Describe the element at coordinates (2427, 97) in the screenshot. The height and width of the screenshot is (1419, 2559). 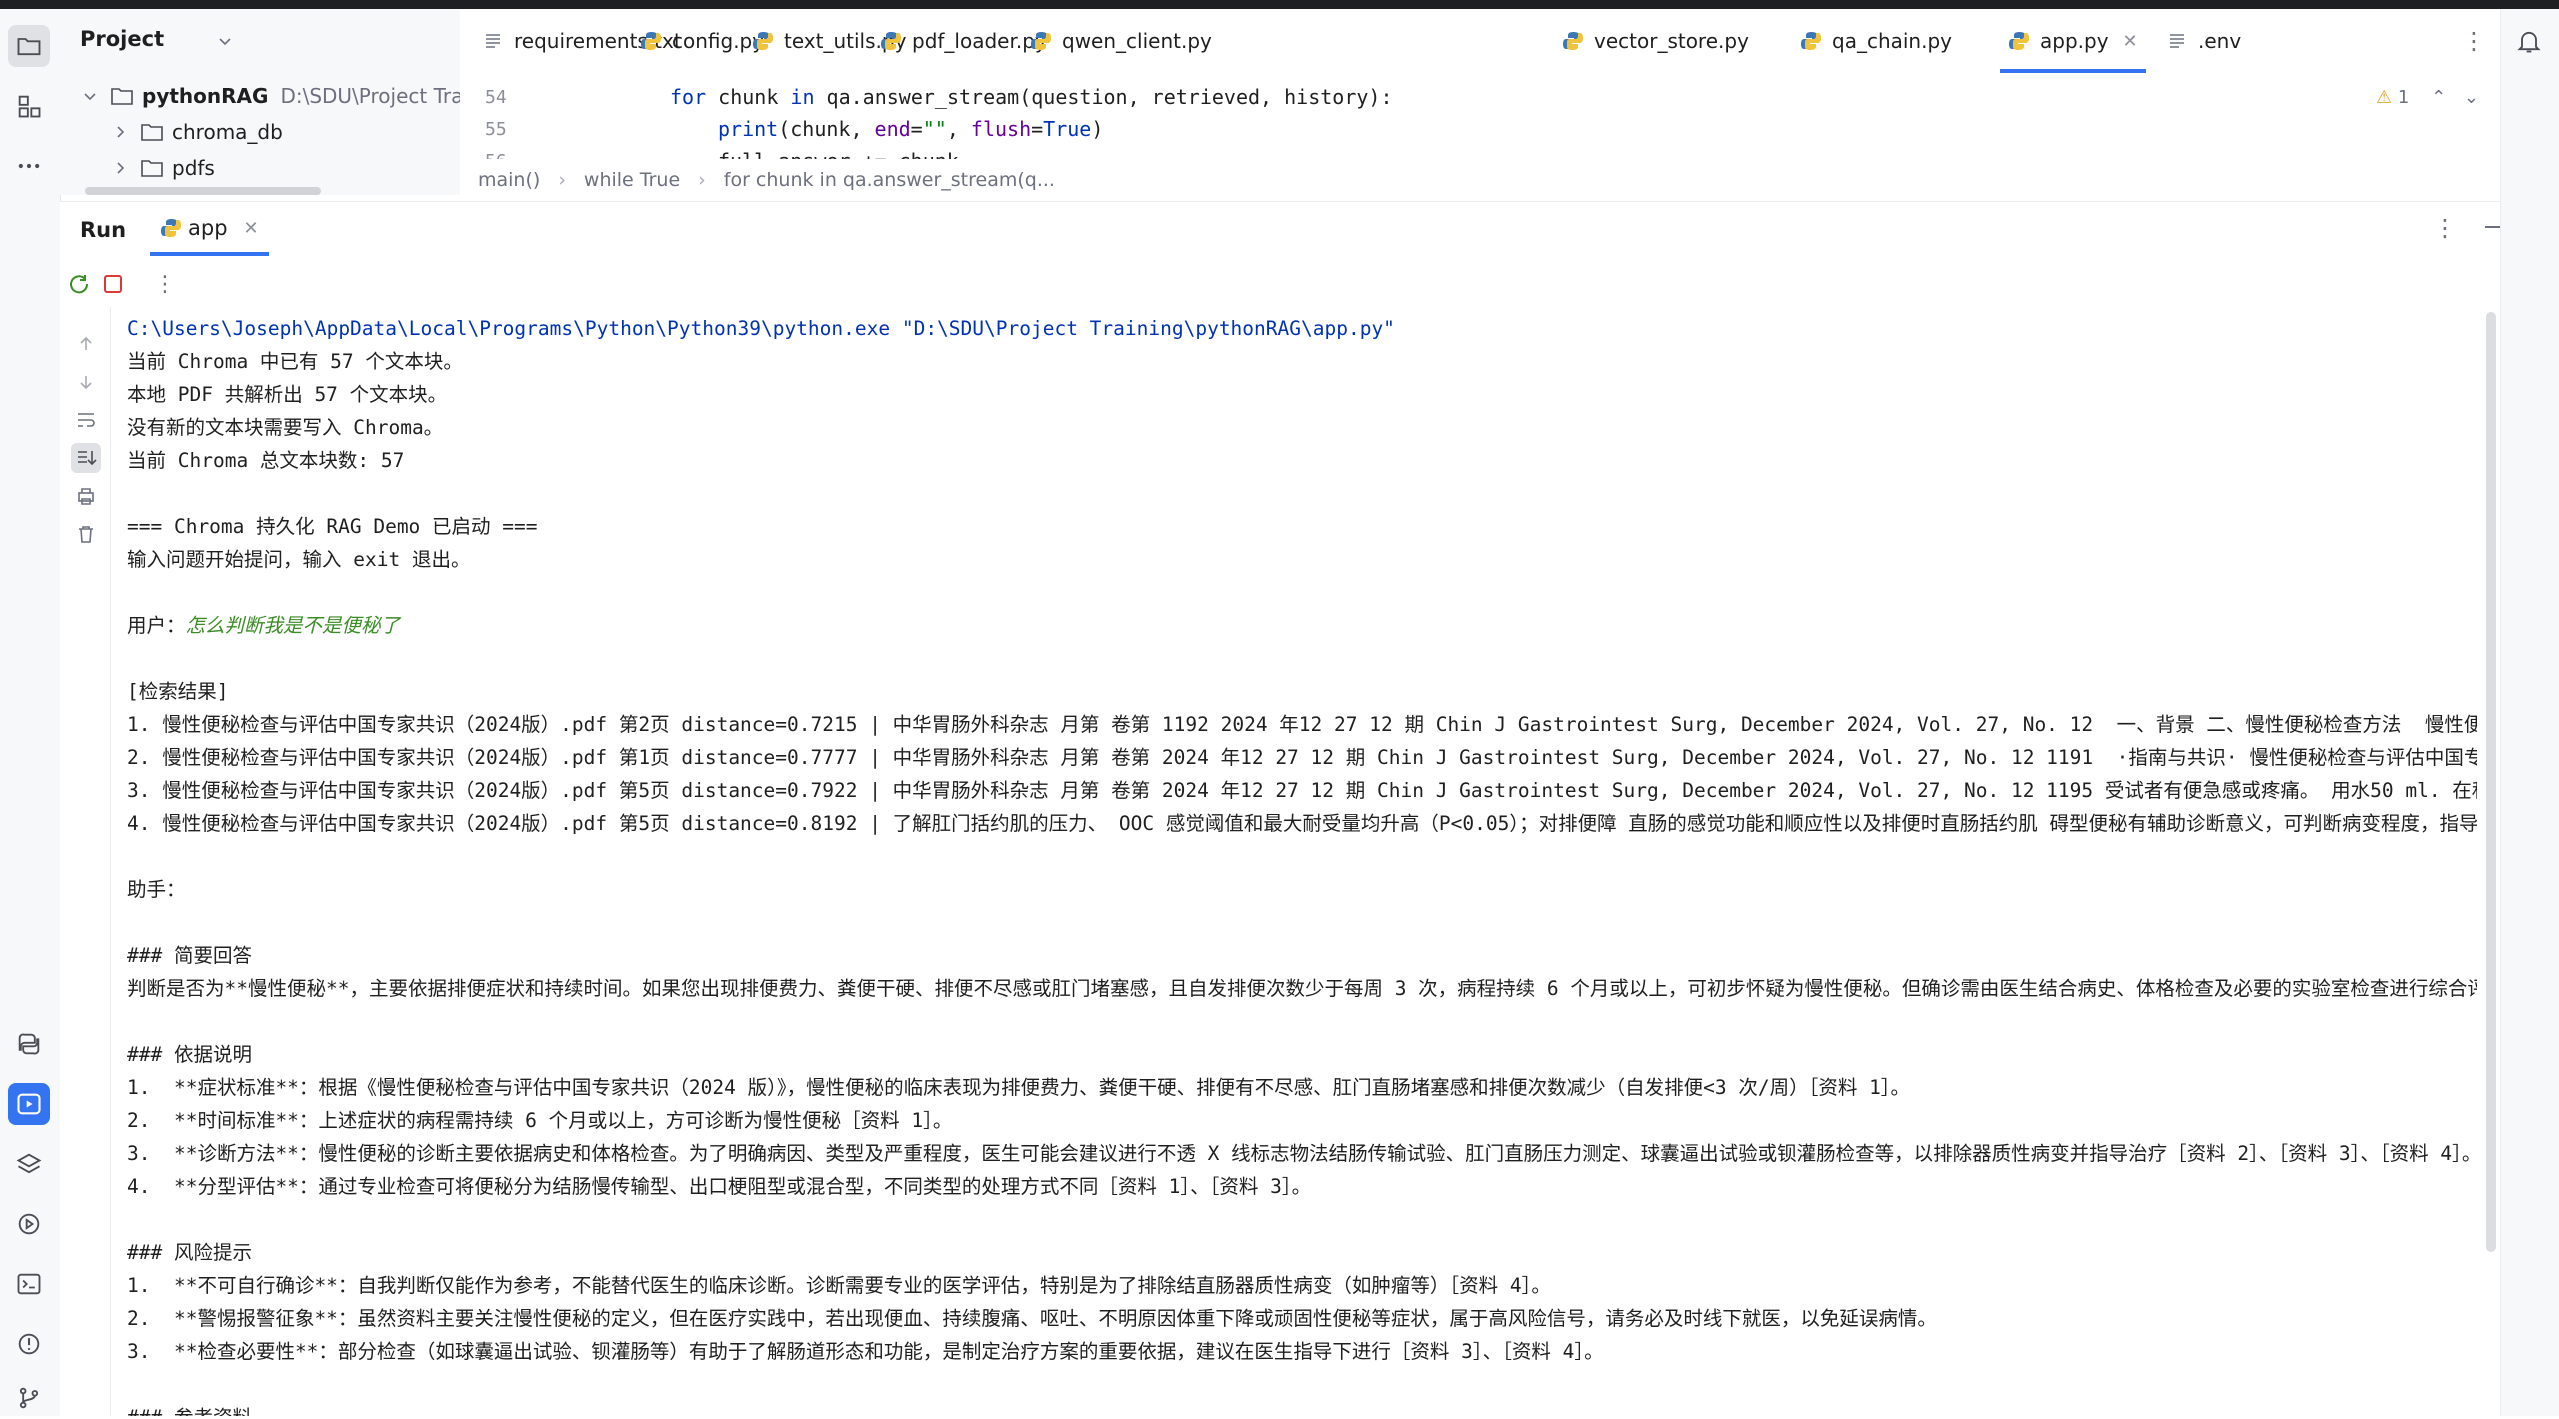
I see `warning-indicator: ⚠ 1 ⌃ ⌄` at that location.